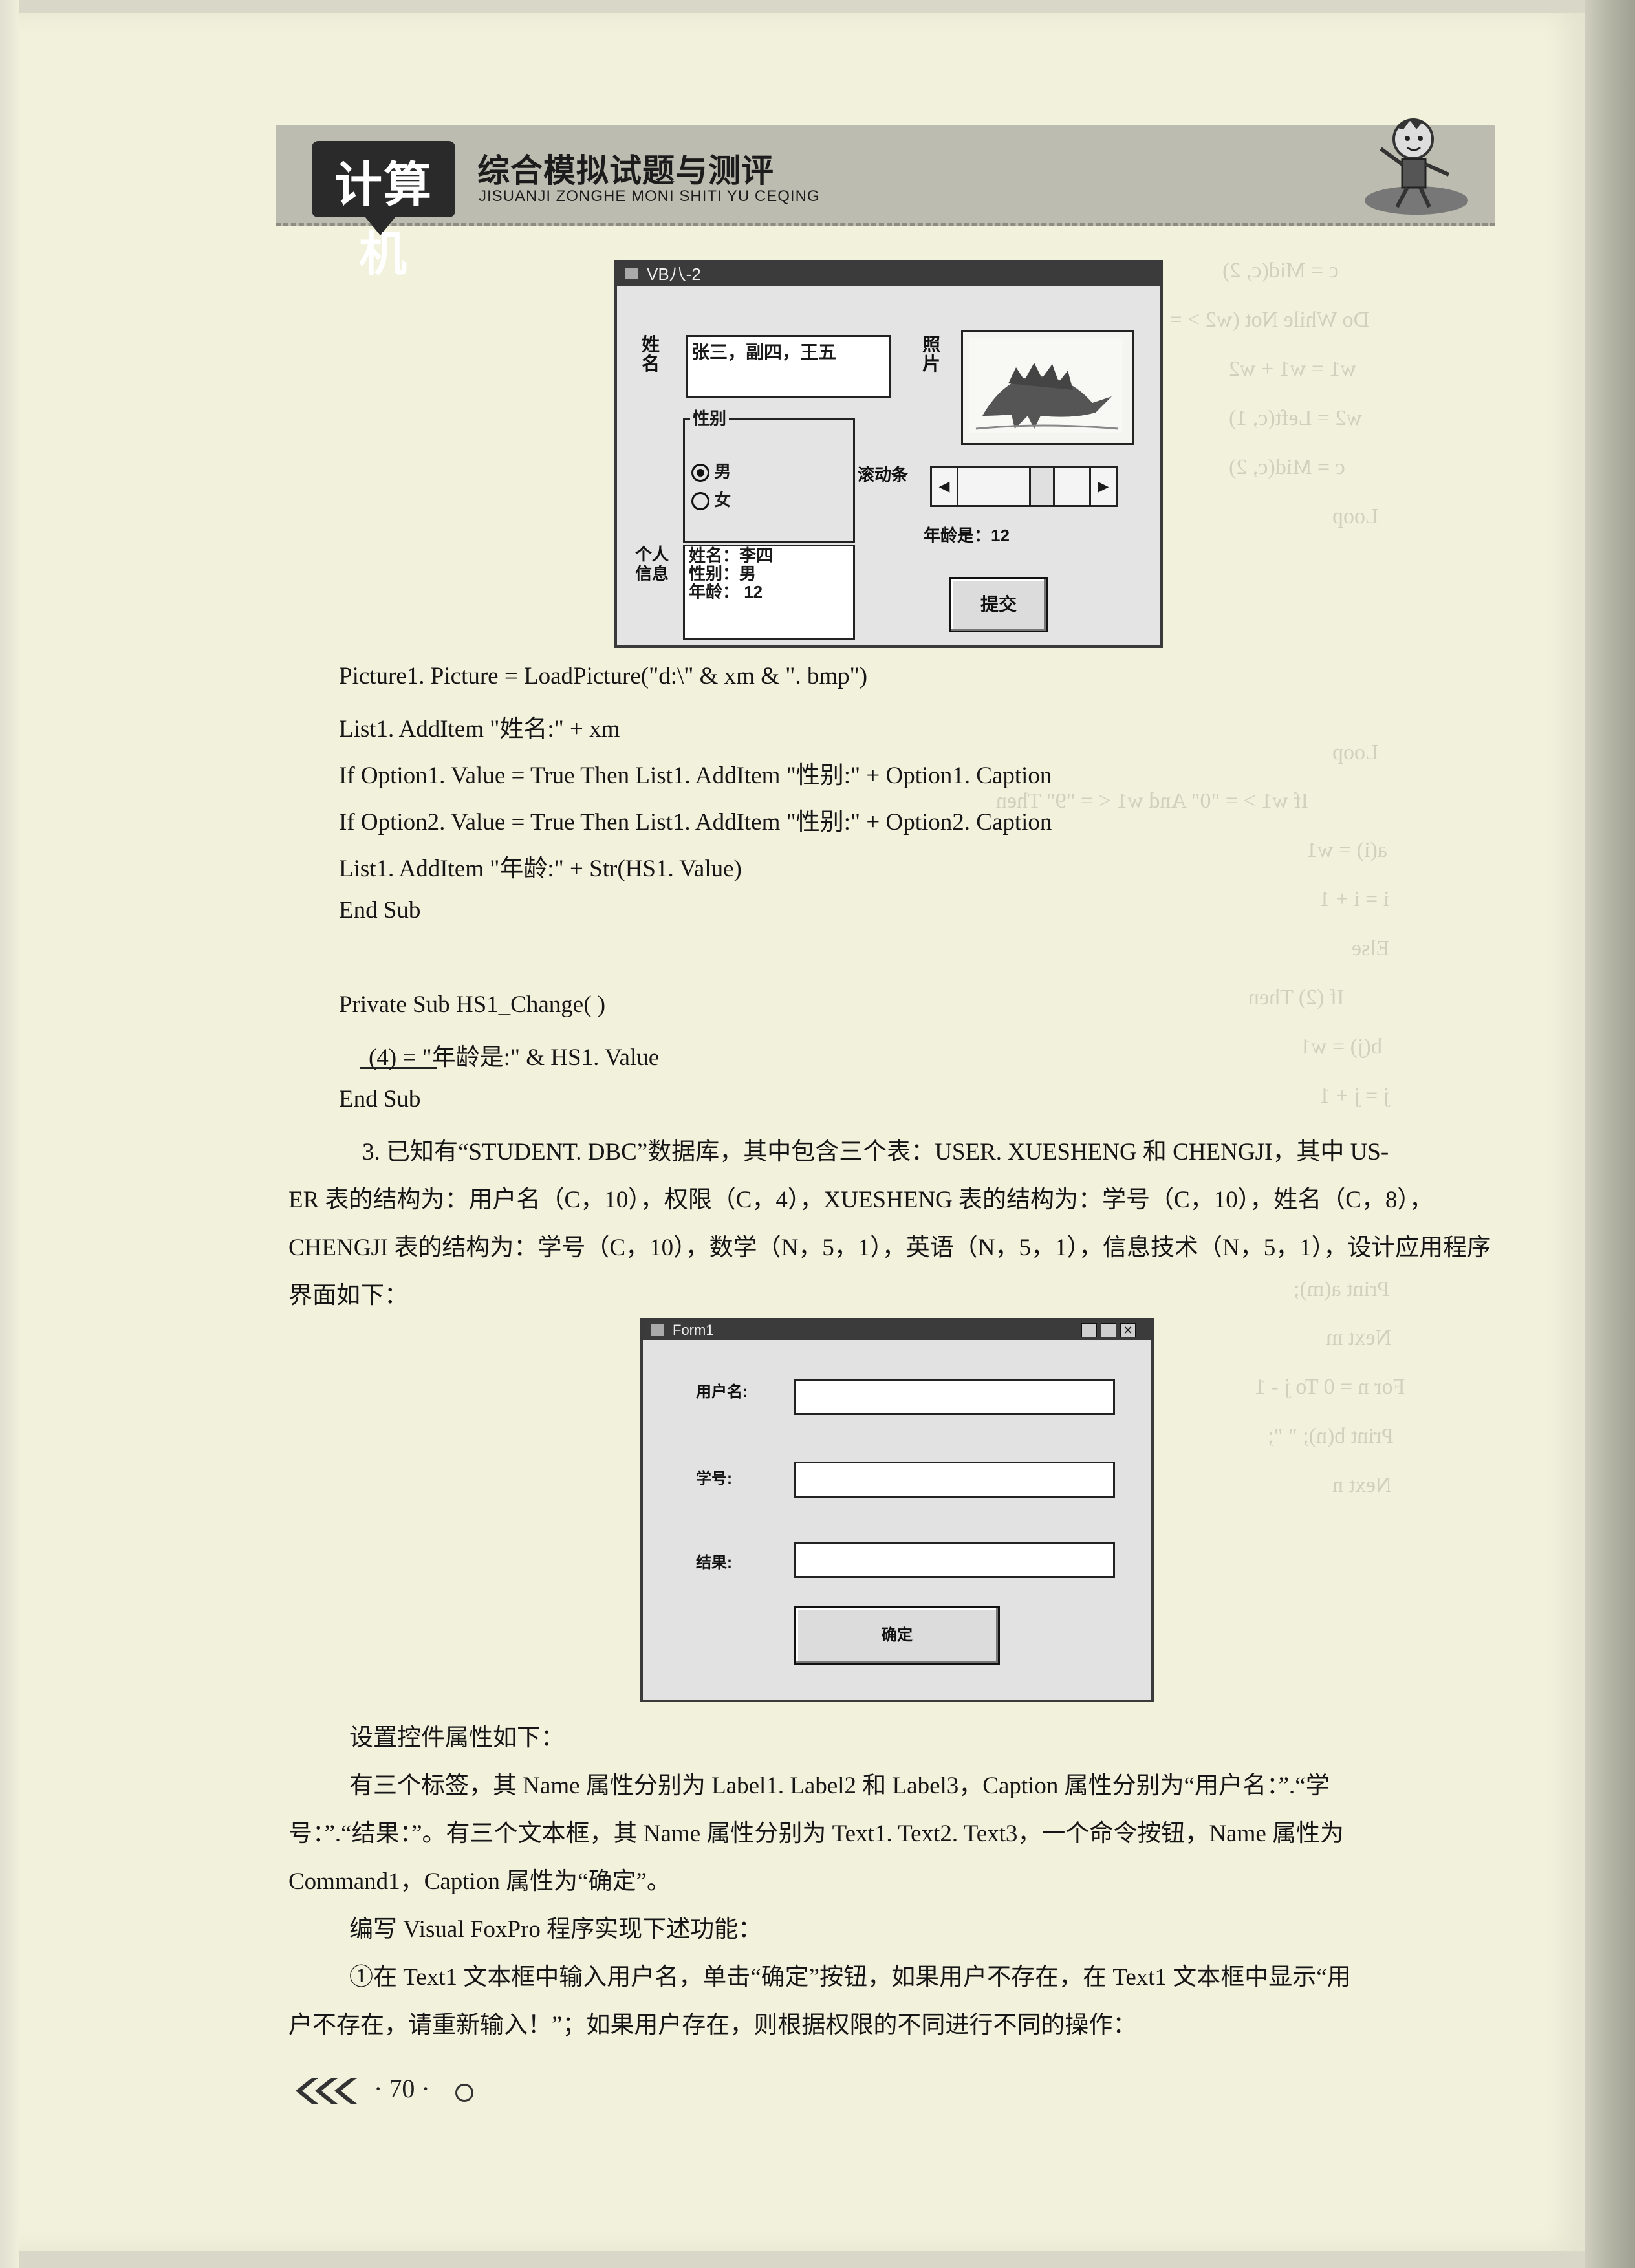 The width and height of the screenshot is (1635, 2268). What do you see at coordinates (883, 474) in the screenshot?
I see `label-scrollbar: 滚动条` at bounding box center [883, 474].